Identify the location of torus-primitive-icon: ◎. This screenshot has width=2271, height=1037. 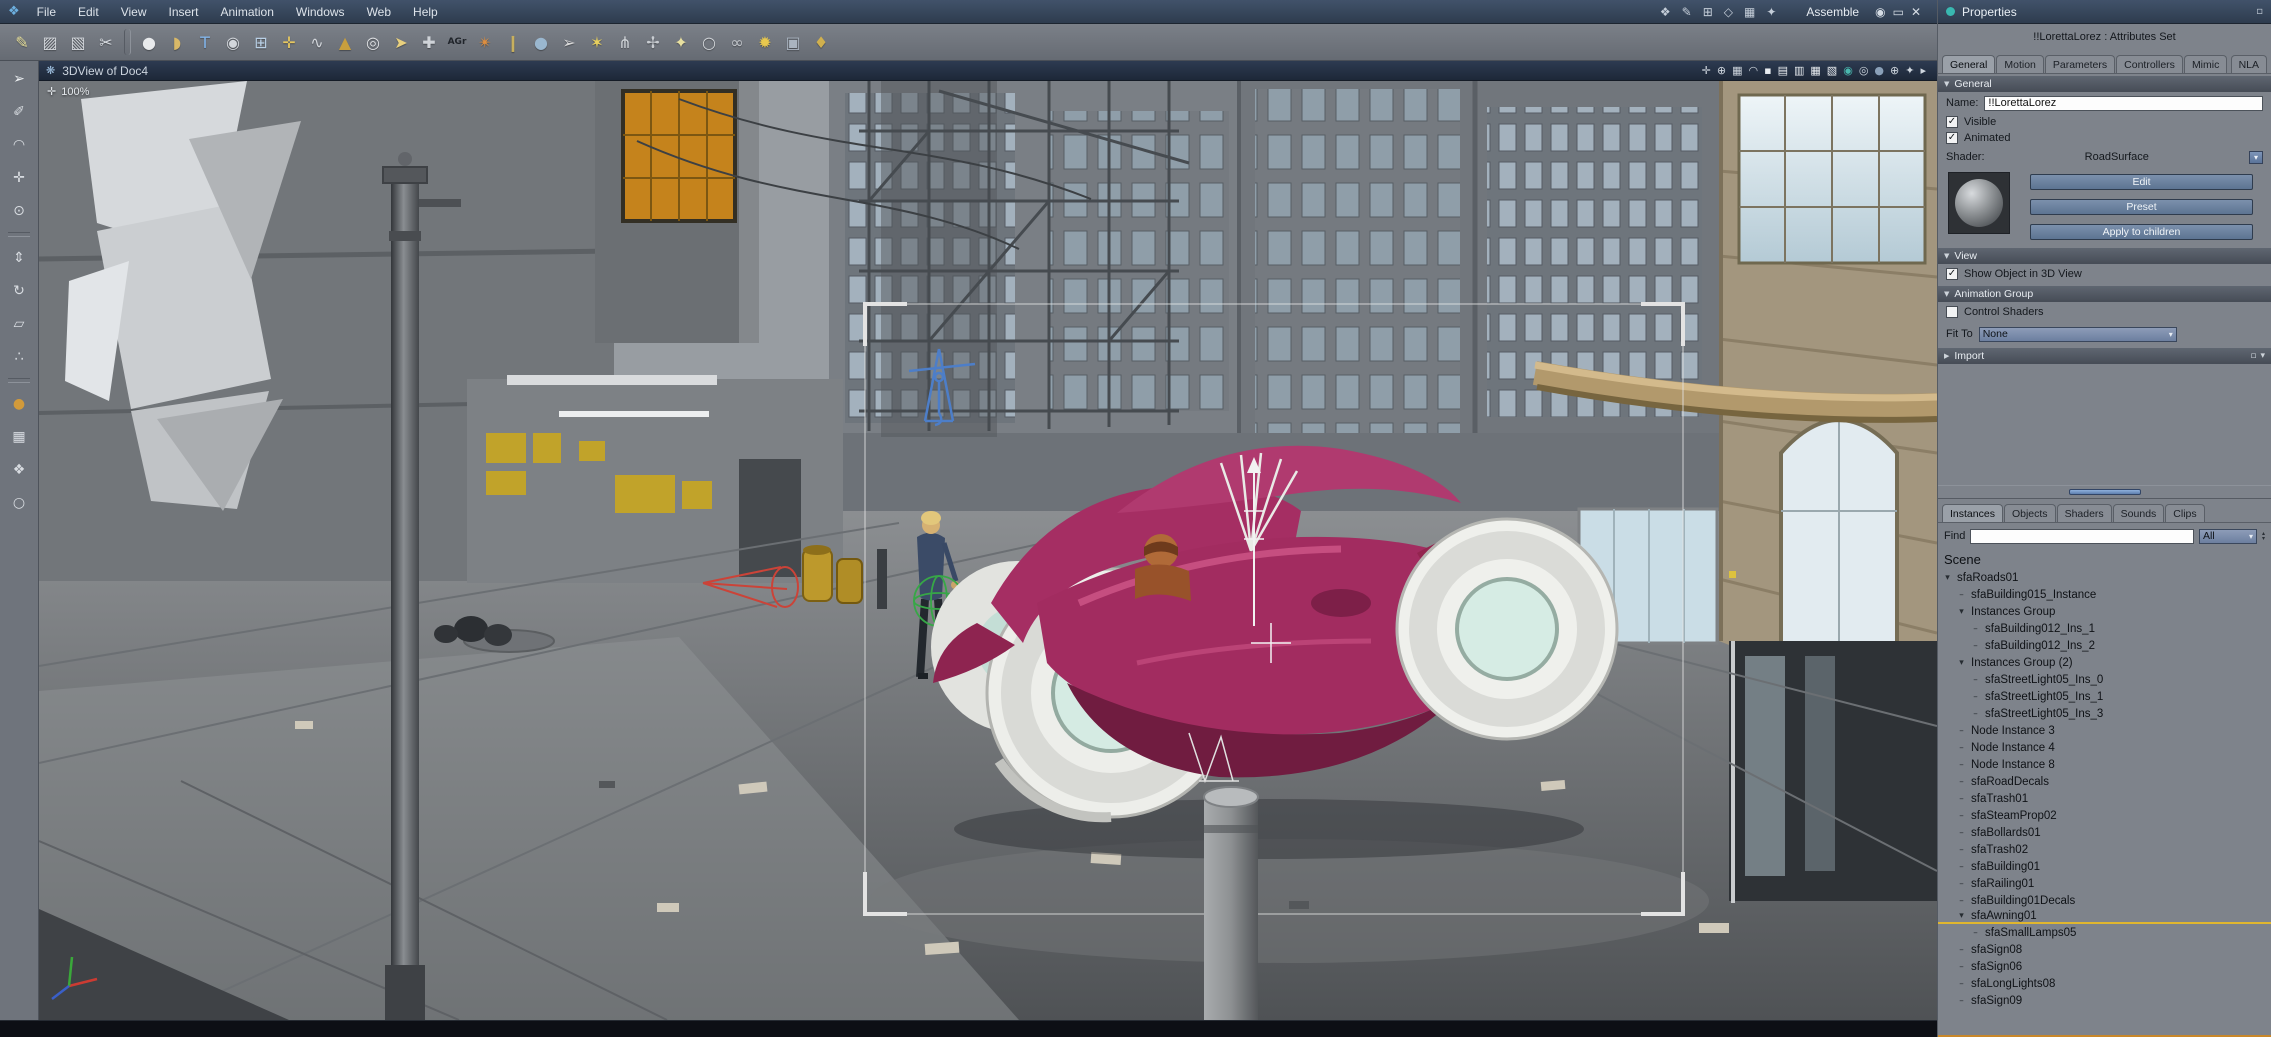
(373, 42).